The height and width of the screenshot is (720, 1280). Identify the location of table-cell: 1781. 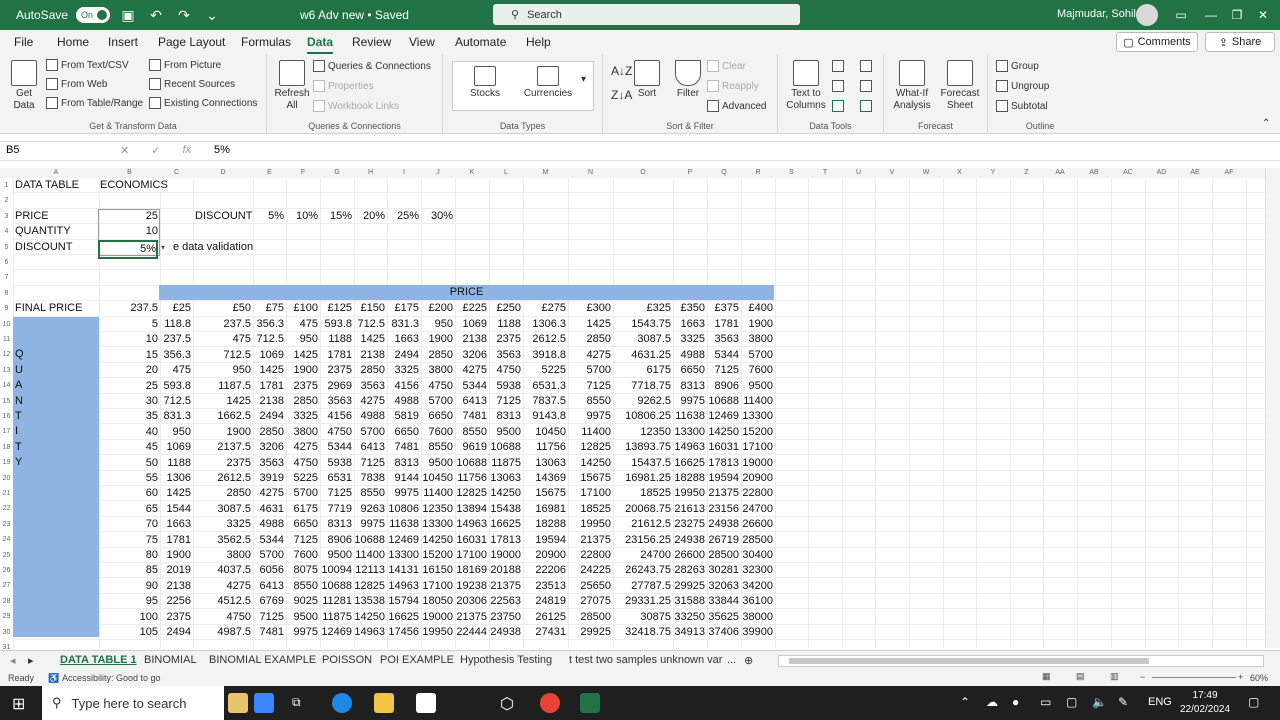
(723, 324).